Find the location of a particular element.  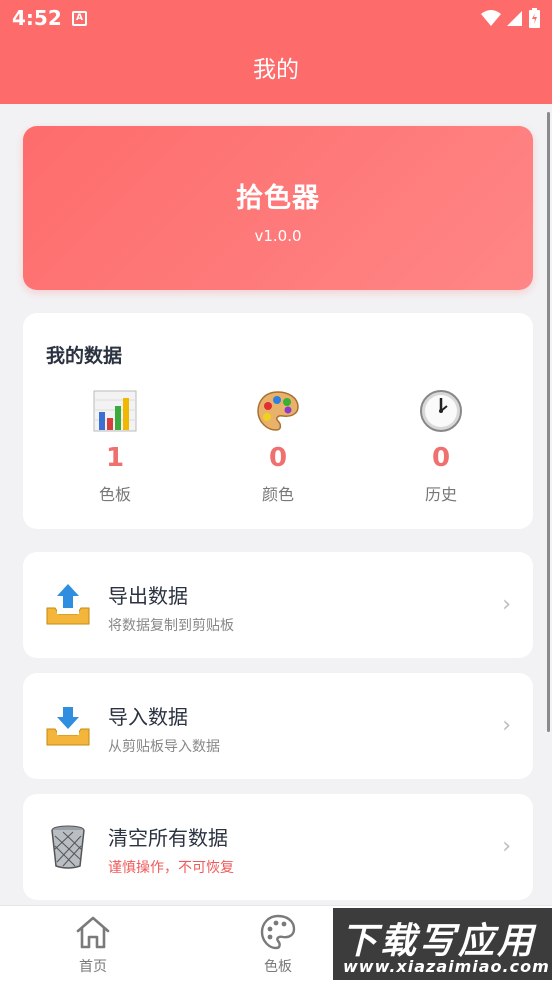

nav-label: 首页 is located at coordinates (93, 967).